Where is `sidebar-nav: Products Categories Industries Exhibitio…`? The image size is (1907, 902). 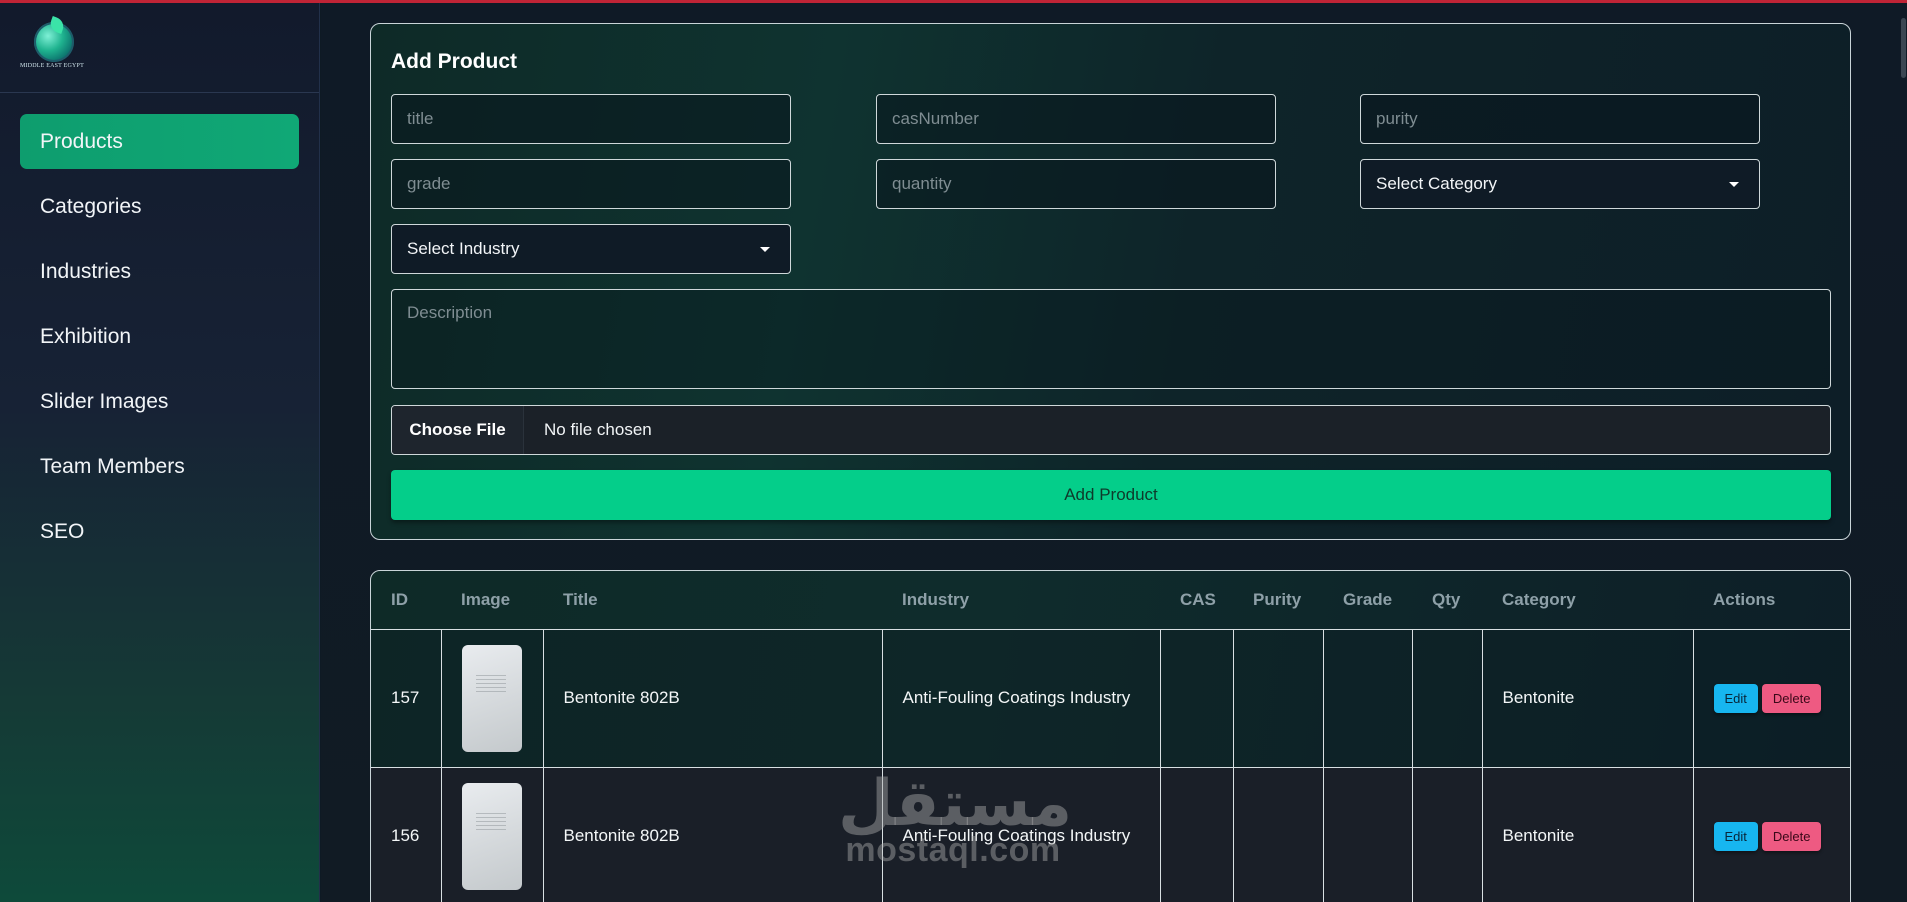
sidebar-nav: Products Categories Industries Exhibitio… is located at coordinates (159, 326).